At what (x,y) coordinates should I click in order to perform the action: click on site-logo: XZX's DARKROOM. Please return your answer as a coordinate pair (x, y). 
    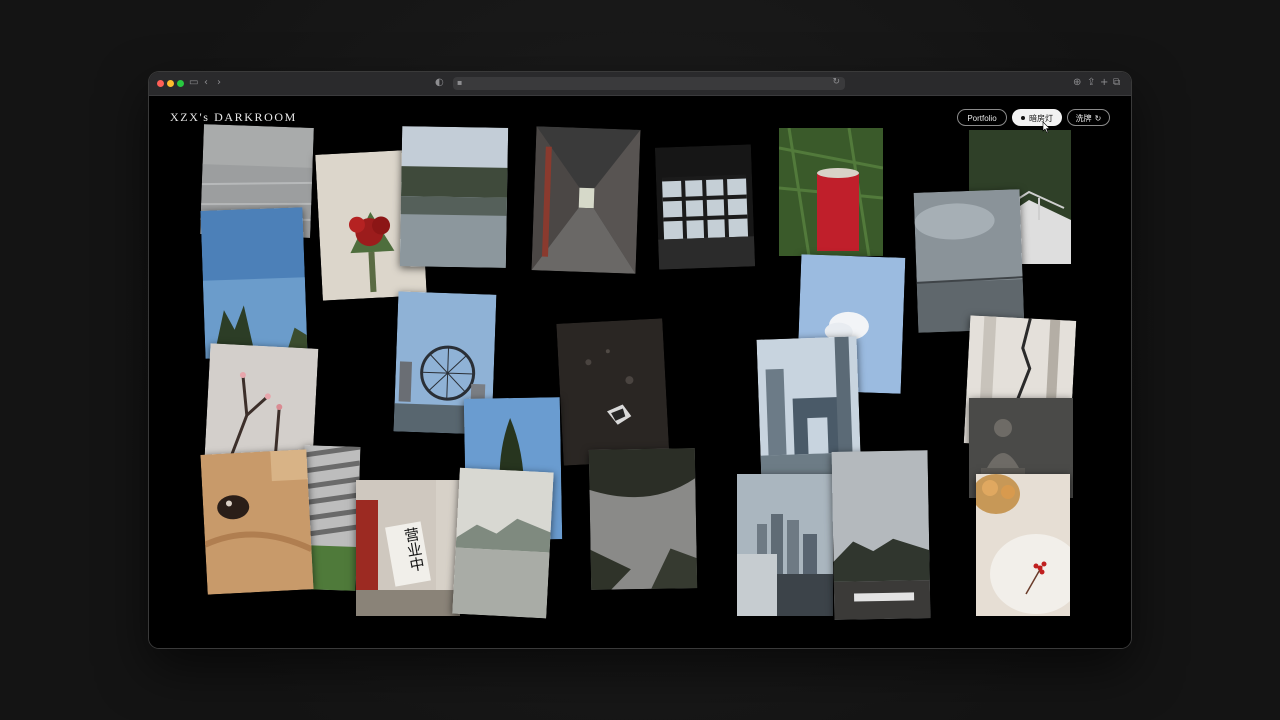
    Looking at the image, I should click on (233, 117).